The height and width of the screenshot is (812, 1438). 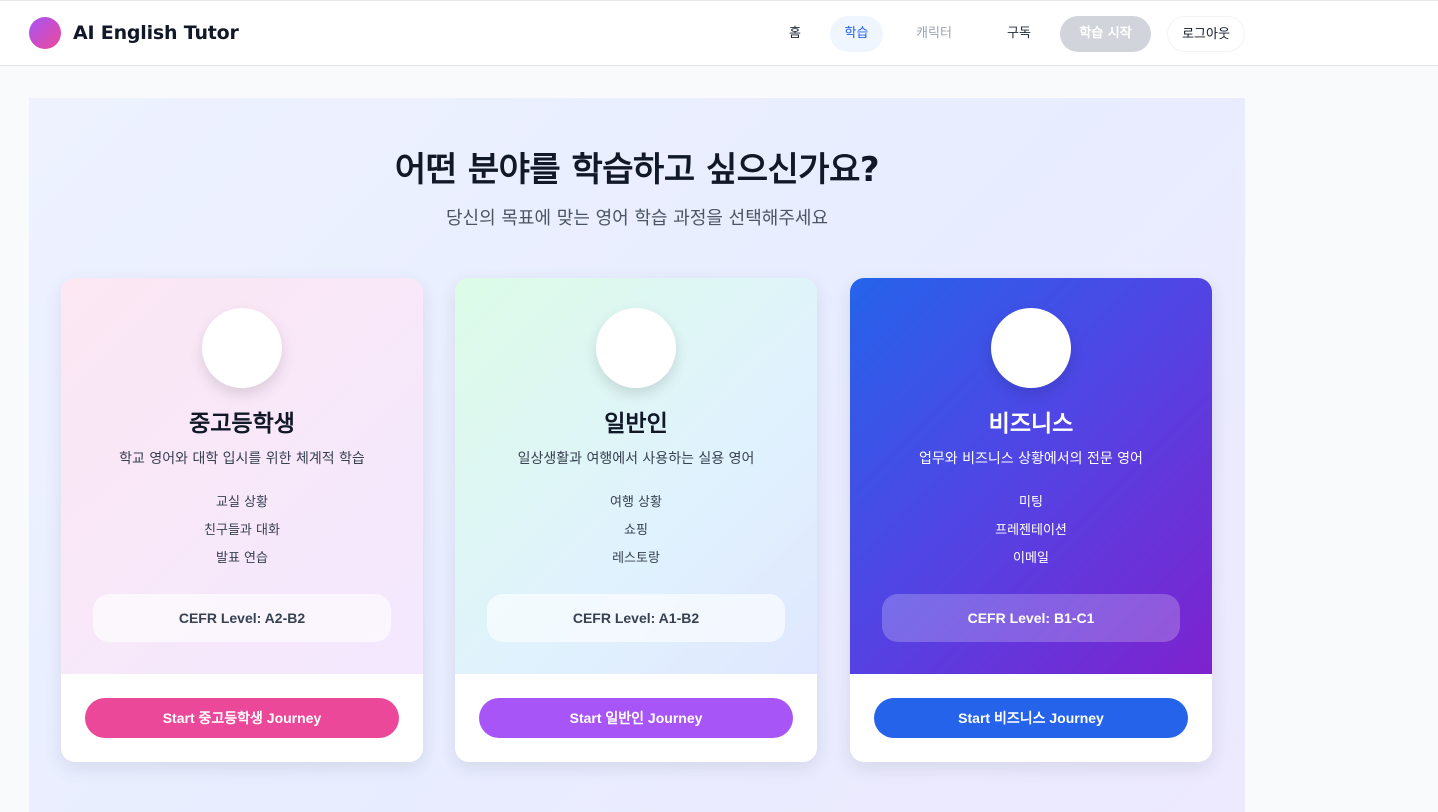 What do you see at coordinates (242, 618) in the screenshot?
I see `cefr-level-badge: CEFR Level: A2-B2` at bounding box center [242, 618].